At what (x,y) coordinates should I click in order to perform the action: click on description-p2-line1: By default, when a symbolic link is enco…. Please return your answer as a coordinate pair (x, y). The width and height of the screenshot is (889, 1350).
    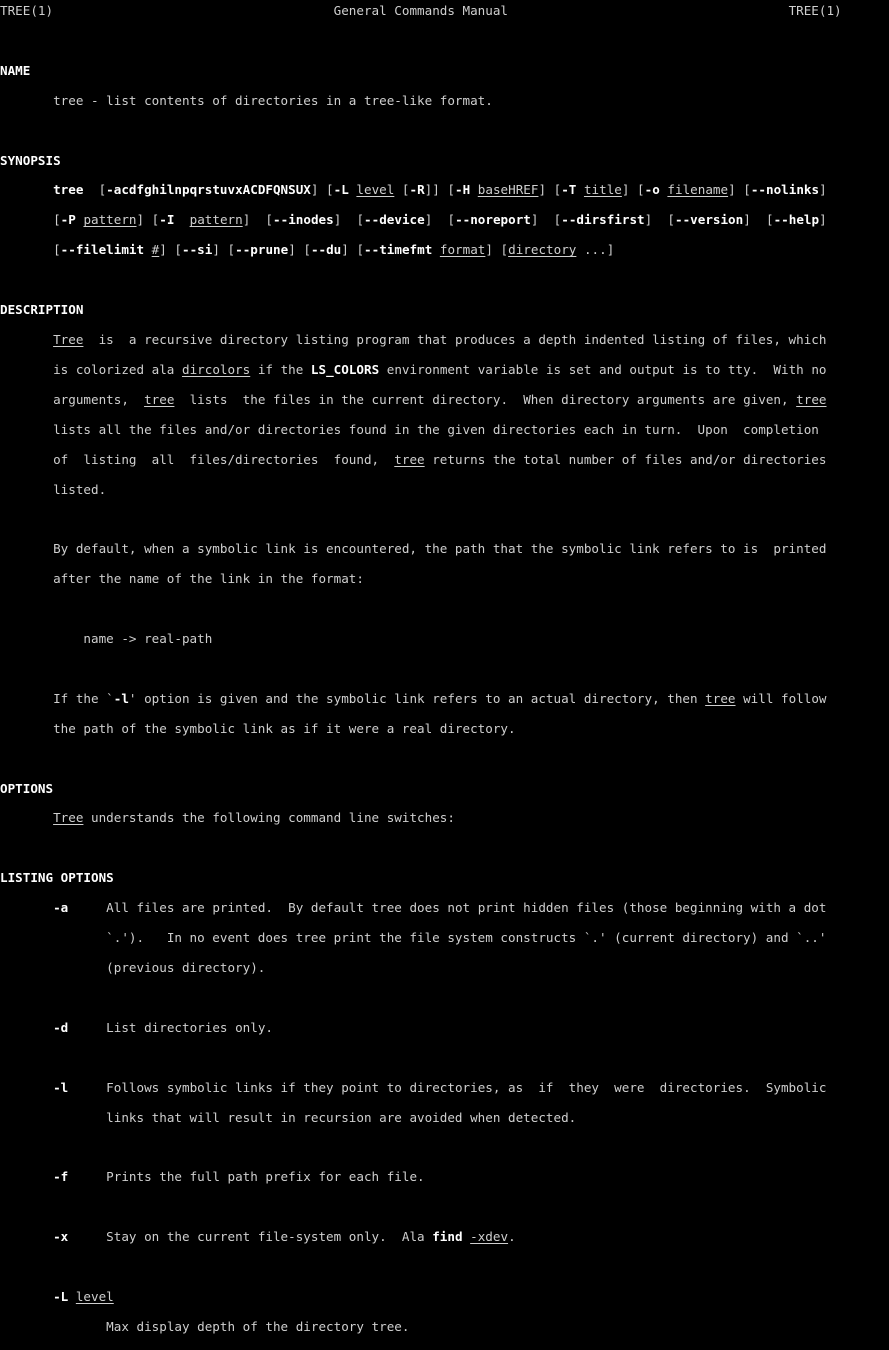
    Looking at the image, I should click on (444, 549).